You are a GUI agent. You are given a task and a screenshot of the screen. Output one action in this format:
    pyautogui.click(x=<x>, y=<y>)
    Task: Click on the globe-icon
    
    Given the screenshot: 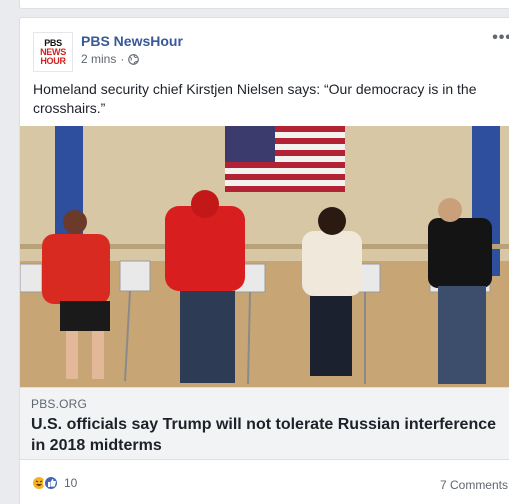 What is the action you would take?
    pyautogui.click(x=134, y=59)
    